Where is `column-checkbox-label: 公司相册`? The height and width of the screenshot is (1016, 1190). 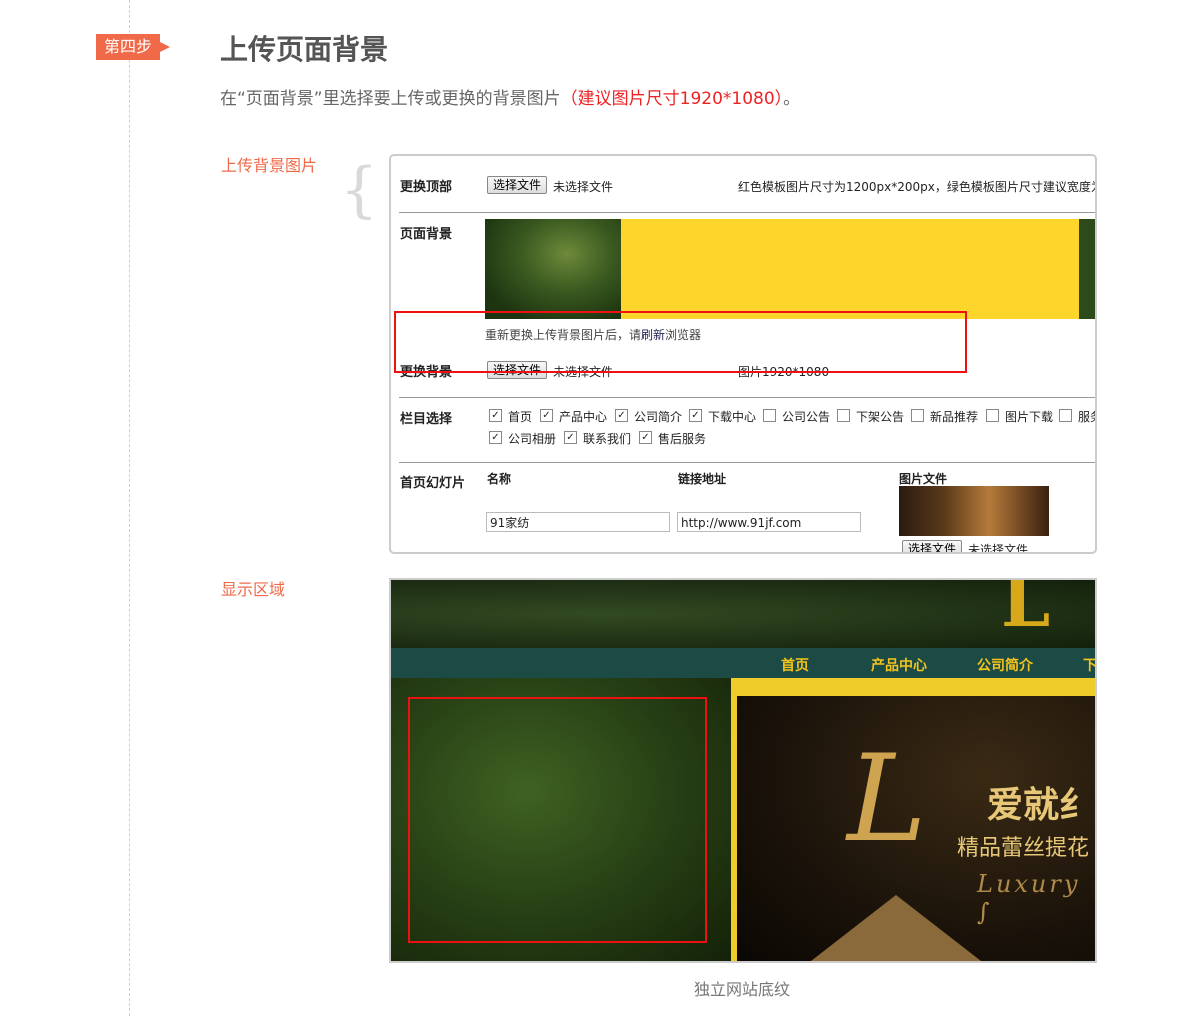 column-checkbox-label: 公司相册 is located at coordinates (532, 439).